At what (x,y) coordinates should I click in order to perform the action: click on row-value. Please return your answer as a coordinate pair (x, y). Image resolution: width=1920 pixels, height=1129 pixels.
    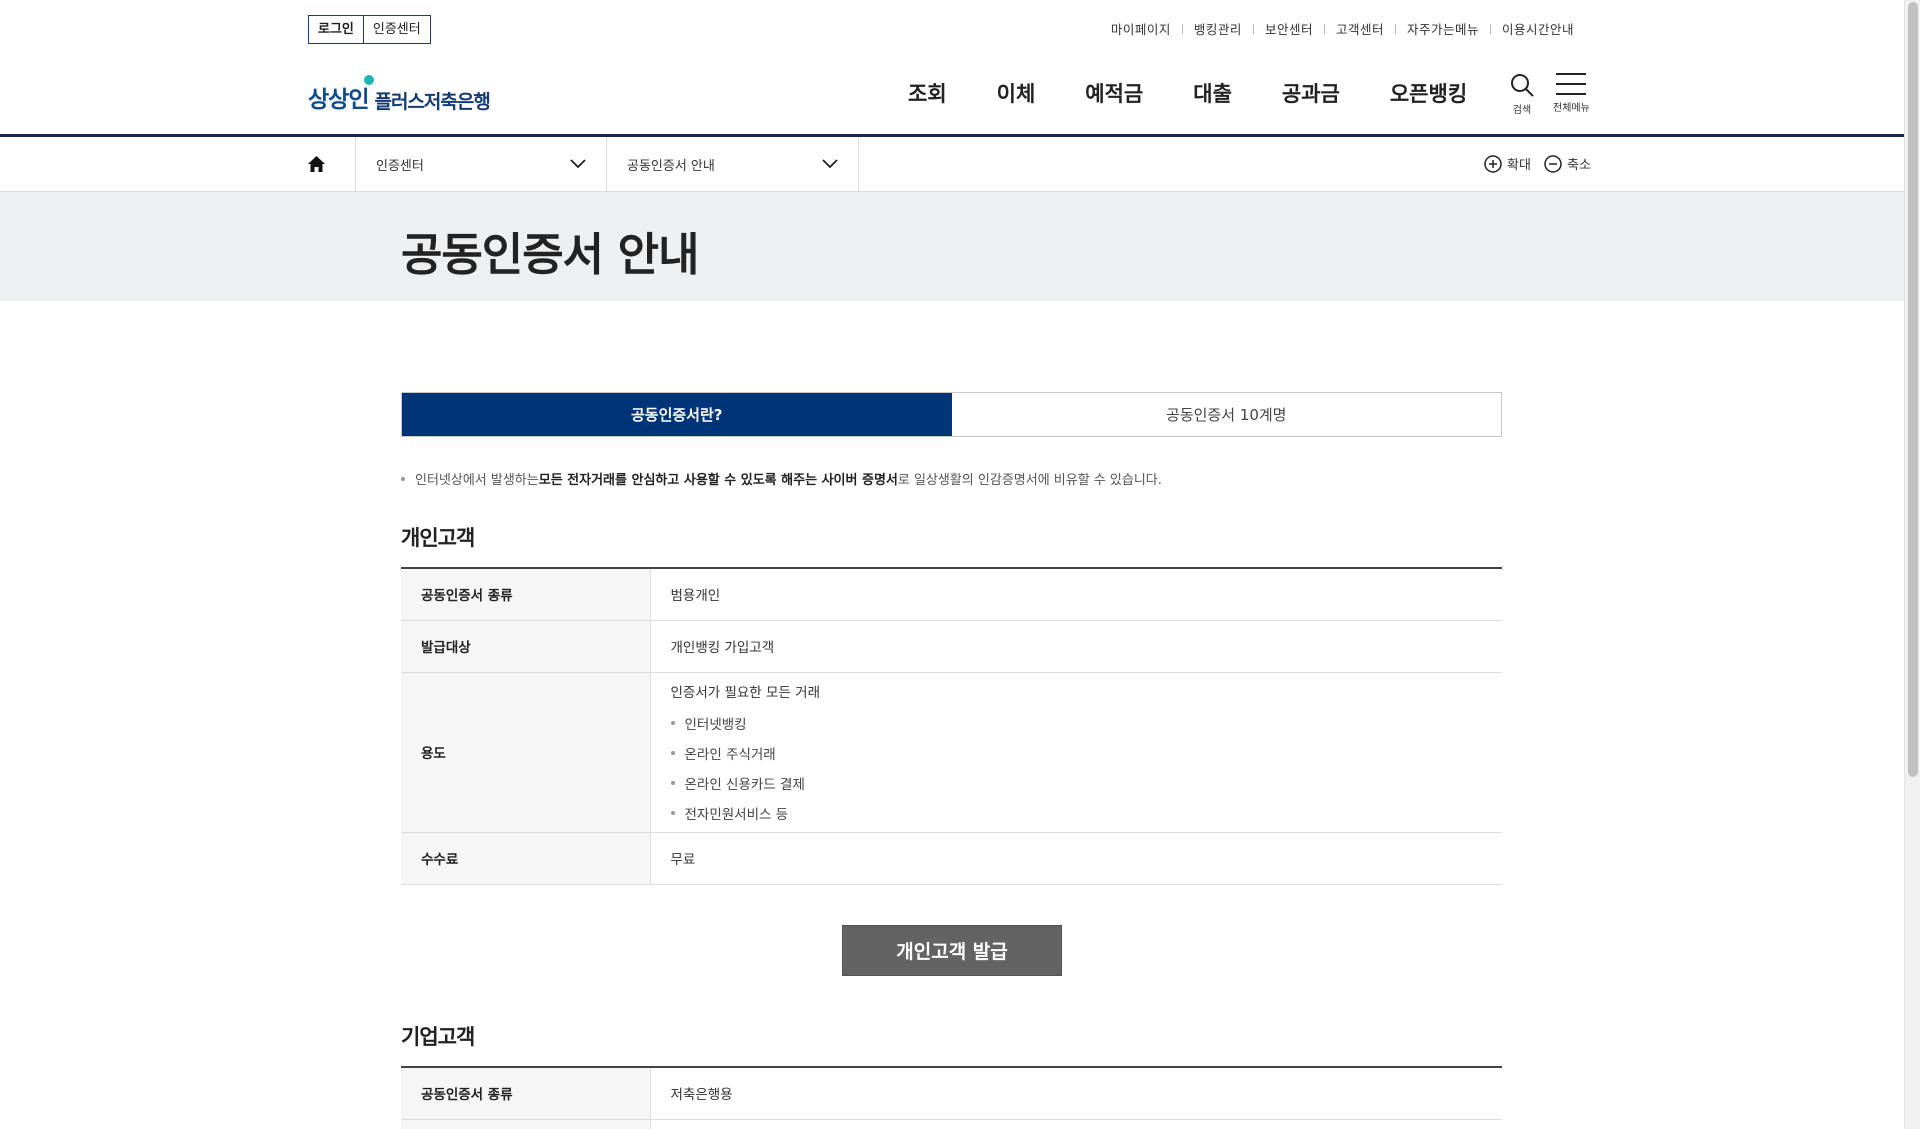
    Looking at the image, I should click on (1076, 1124).